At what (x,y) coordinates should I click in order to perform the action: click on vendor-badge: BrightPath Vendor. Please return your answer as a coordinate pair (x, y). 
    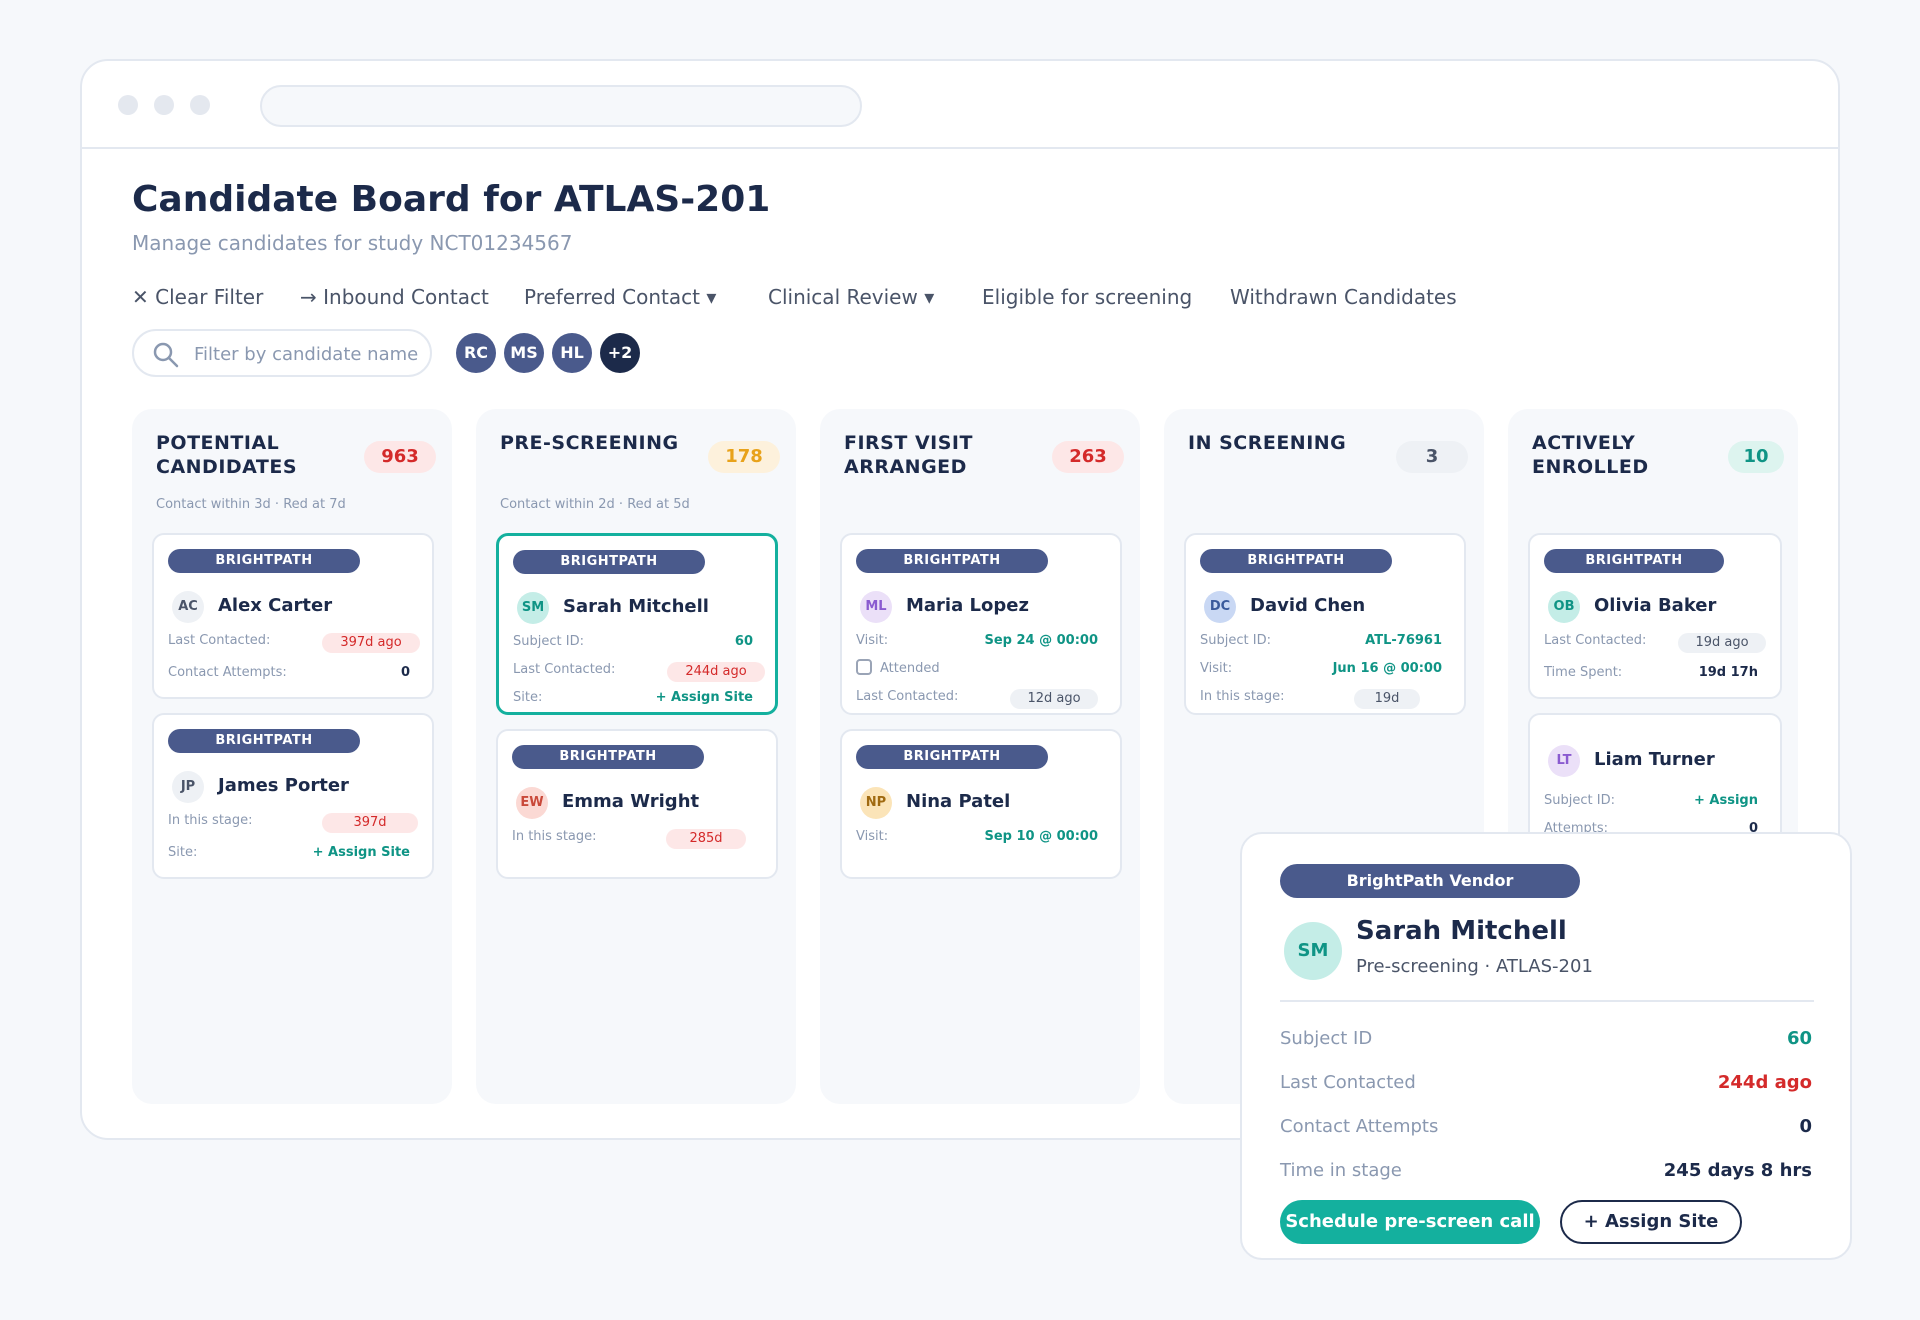
    Looking at the image, I should click on (1430, 881).